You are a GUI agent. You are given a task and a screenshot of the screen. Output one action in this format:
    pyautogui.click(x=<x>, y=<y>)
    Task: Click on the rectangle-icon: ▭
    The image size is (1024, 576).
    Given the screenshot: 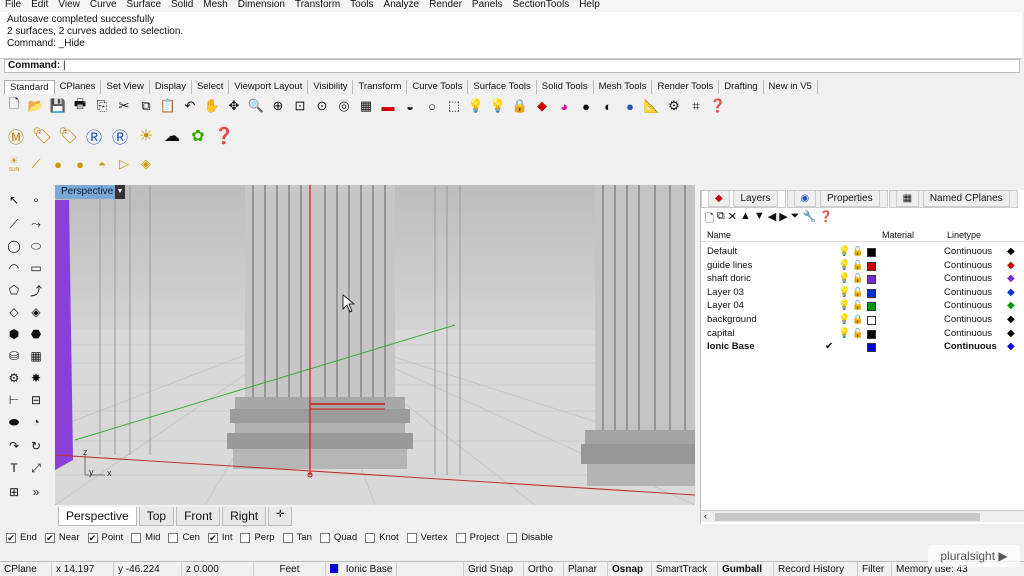 What is the action you would take?
    pyautogui.click(x=36, y=268)
    